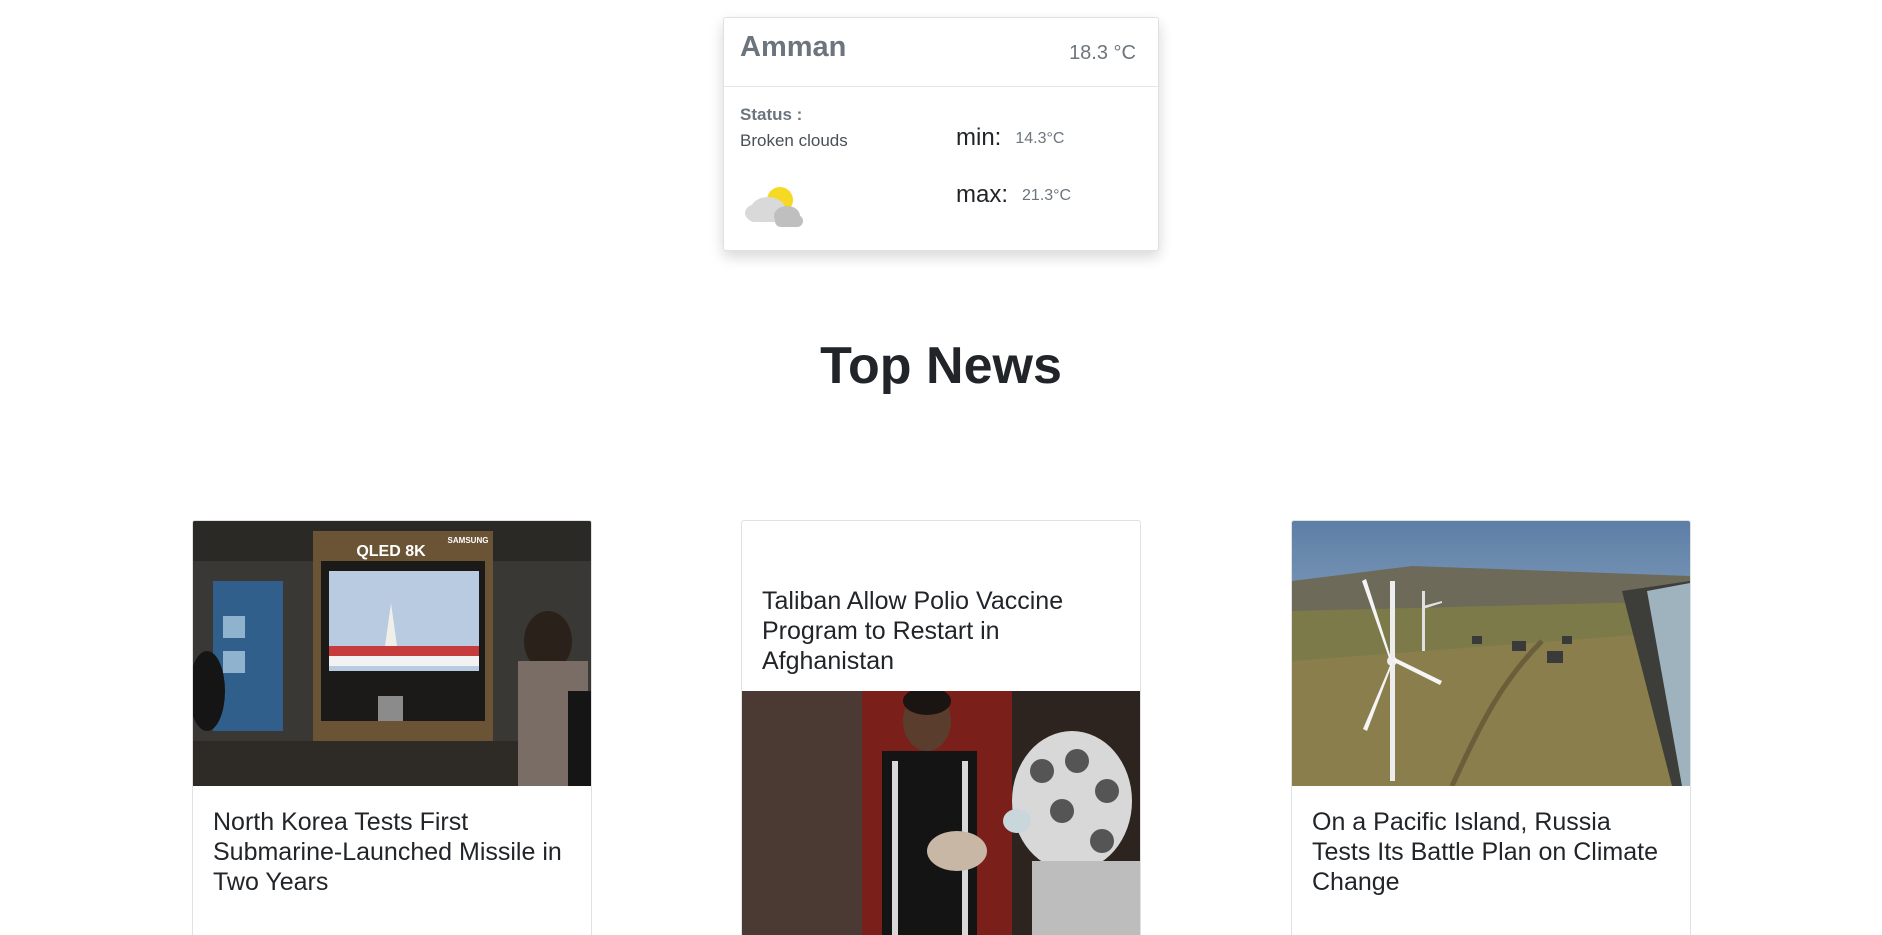 This screenshot has height=935, width=1882. I want to click on min-label: min:, so click(979, 137).